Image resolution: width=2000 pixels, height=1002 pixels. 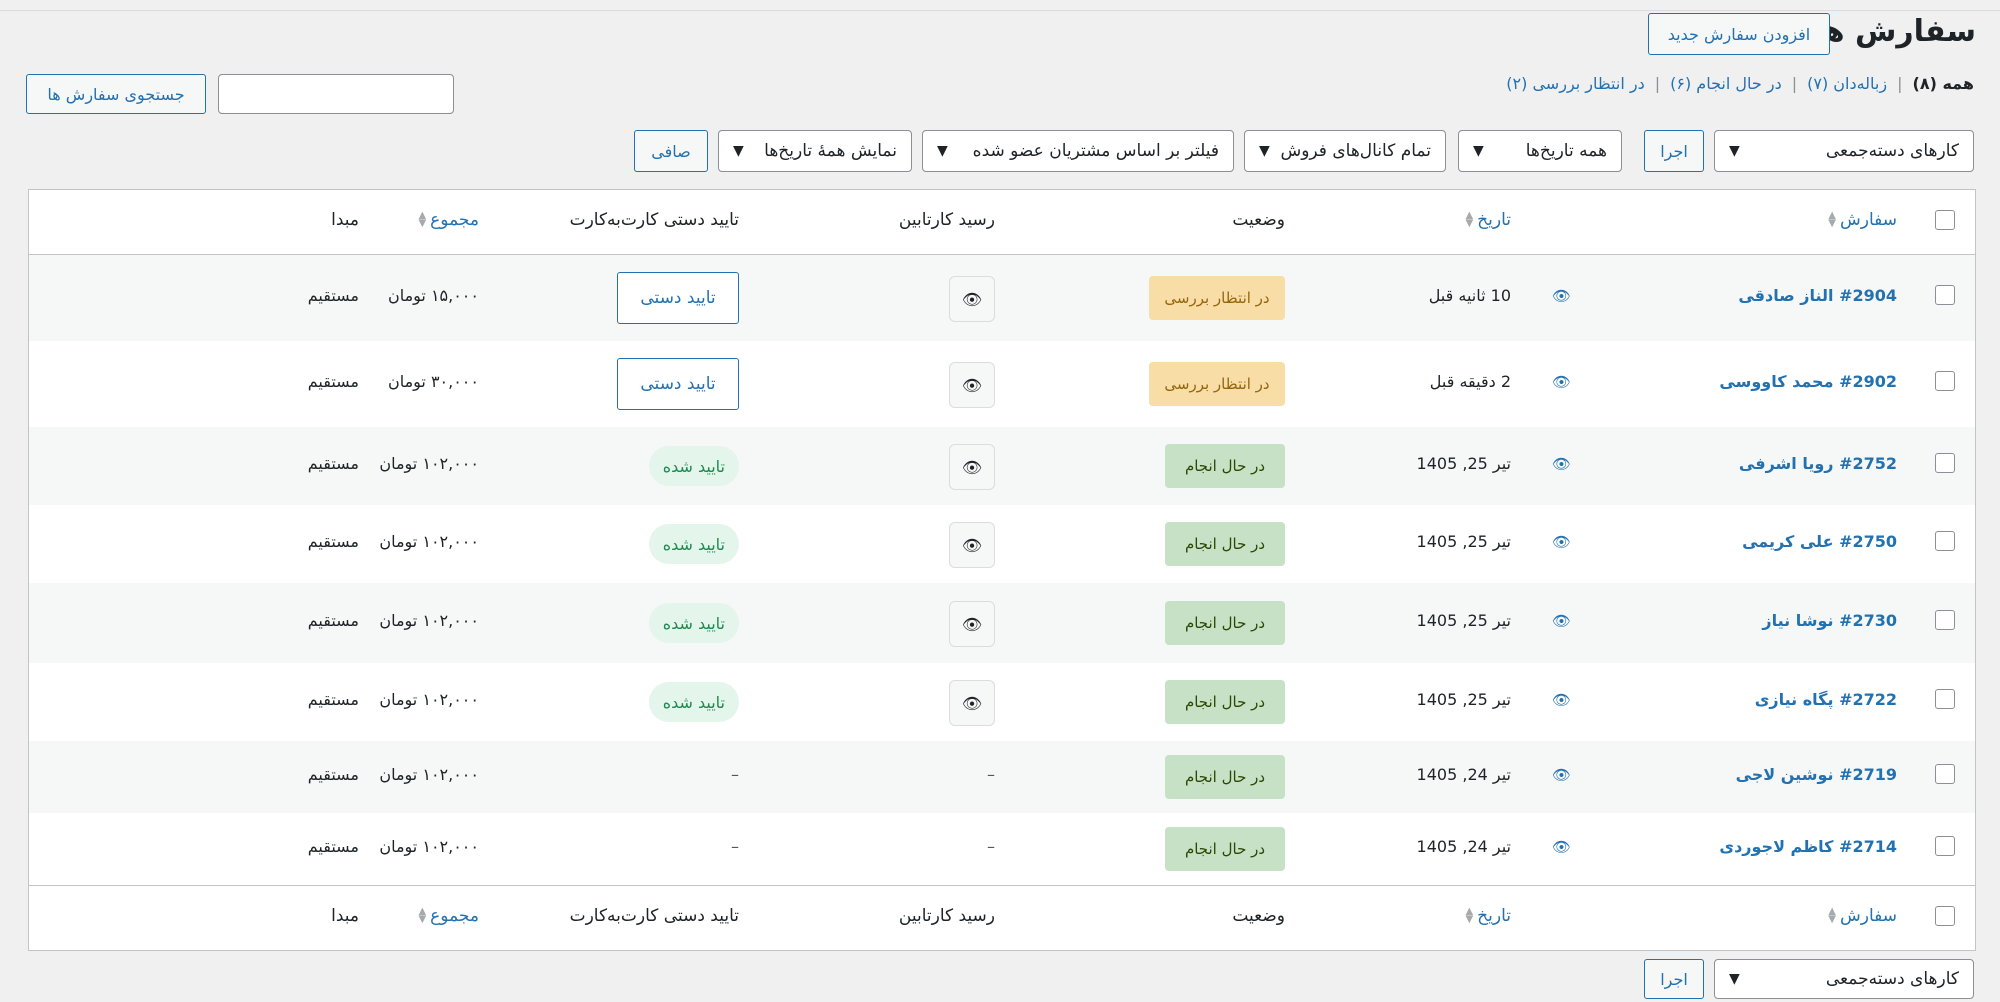 I want to click on order-link: #2902 محمد کاووسی, so click(x=1808, y=381).